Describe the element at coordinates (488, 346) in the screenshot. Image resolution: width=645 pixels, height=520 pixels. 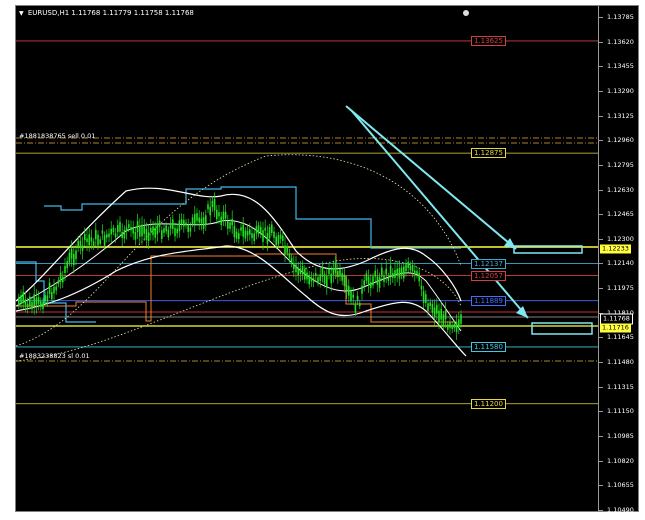
I see `level-label: 1.11580` at that location.